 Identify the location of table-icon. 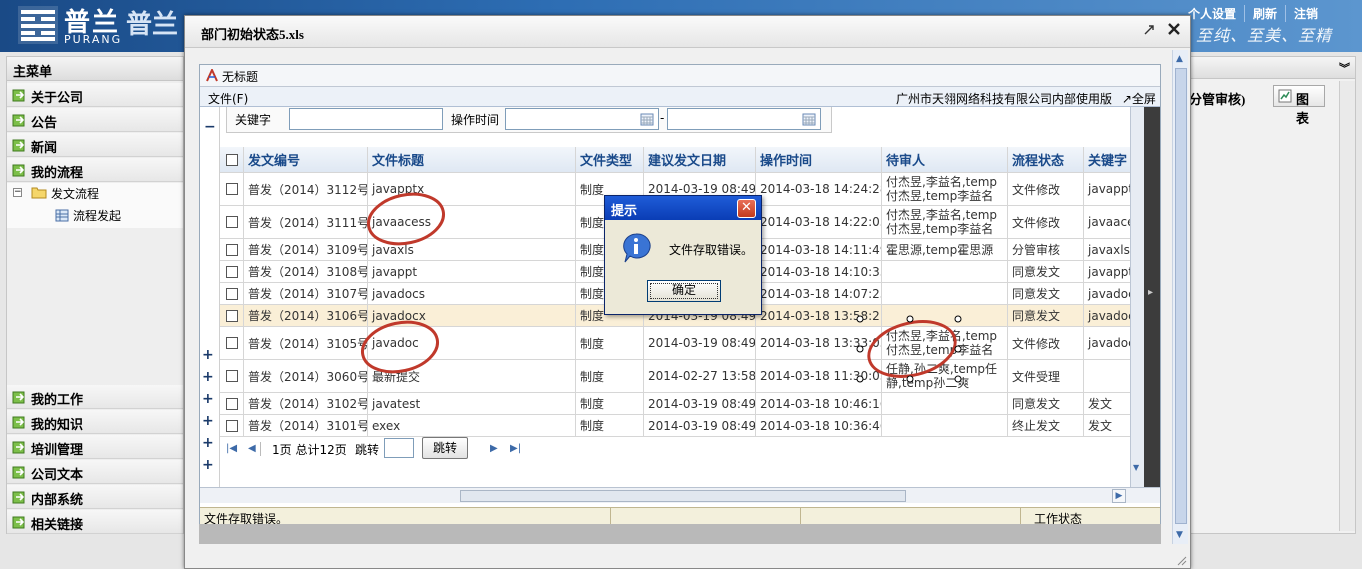
(62, 215).